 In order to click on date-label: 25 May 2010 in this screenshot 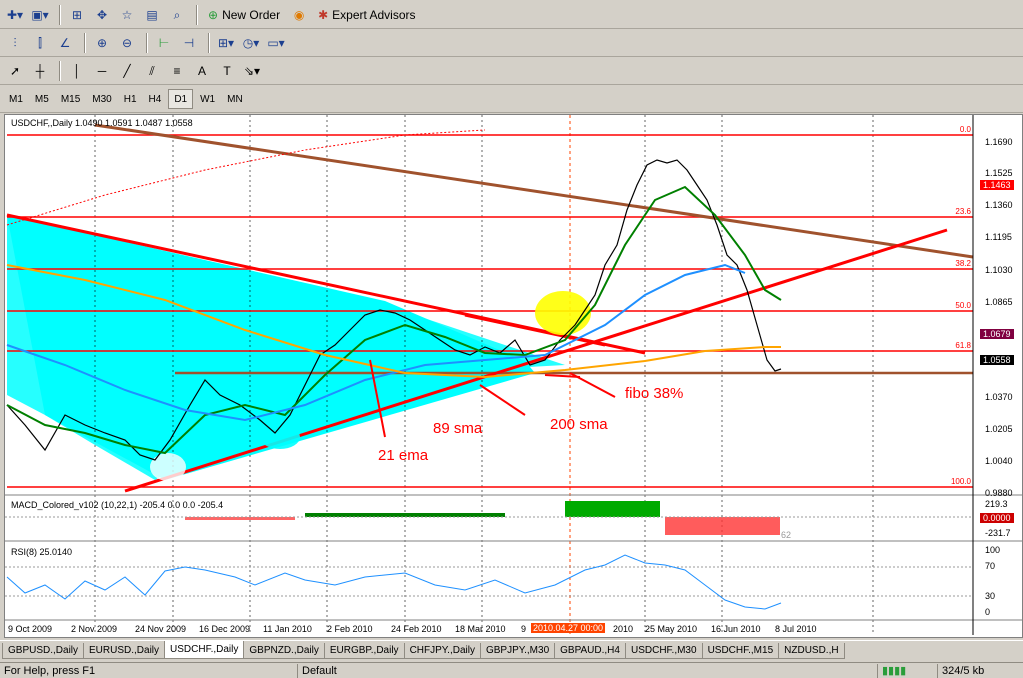, I will do `click(671, 629)`.